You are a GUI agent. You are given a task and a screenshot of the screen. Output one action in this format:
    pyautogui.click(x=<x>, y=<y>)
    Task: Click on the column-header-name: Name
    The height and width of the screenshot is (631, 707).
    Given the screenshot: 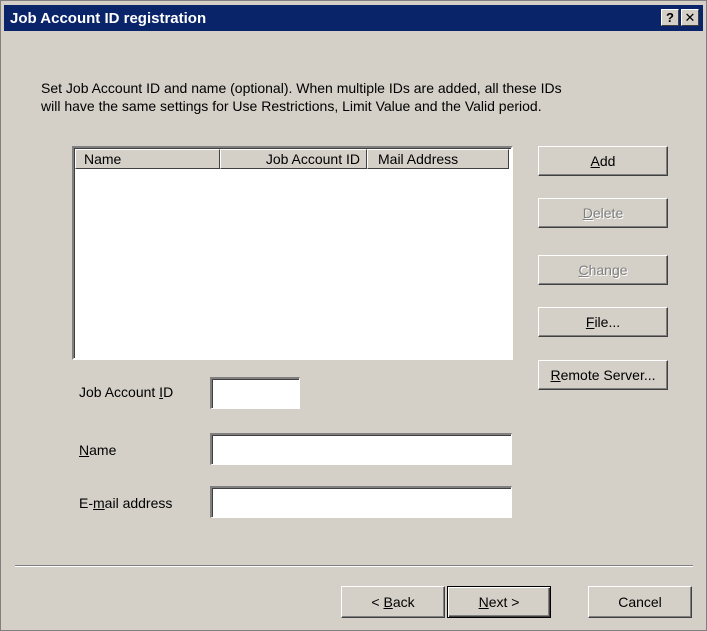 What is the action you would take?
    pyautogui.click(x=147, y=159)
    